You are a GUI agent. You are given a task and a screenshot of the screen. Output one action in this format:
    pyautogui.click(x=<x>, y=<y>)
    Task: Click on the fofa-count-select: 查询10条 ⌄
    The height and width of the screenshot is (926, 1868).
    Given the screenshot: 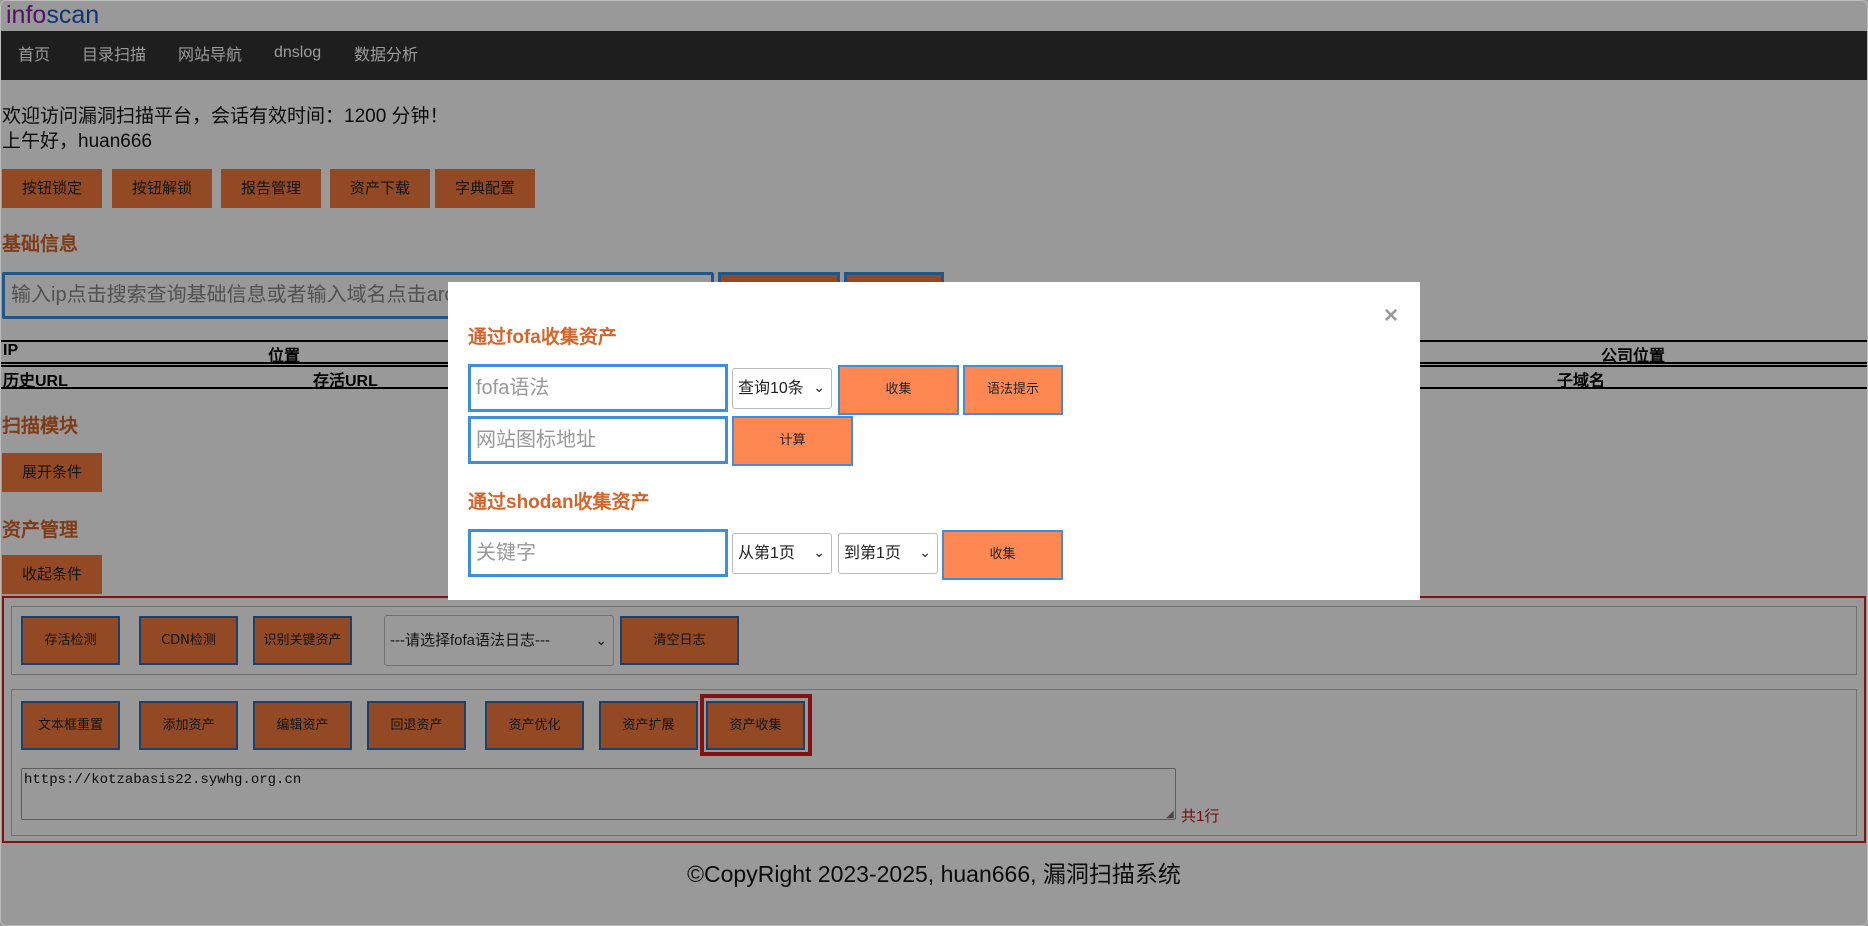 What is the action you would take?
    pyautogui.click(x=782, y=388)
    